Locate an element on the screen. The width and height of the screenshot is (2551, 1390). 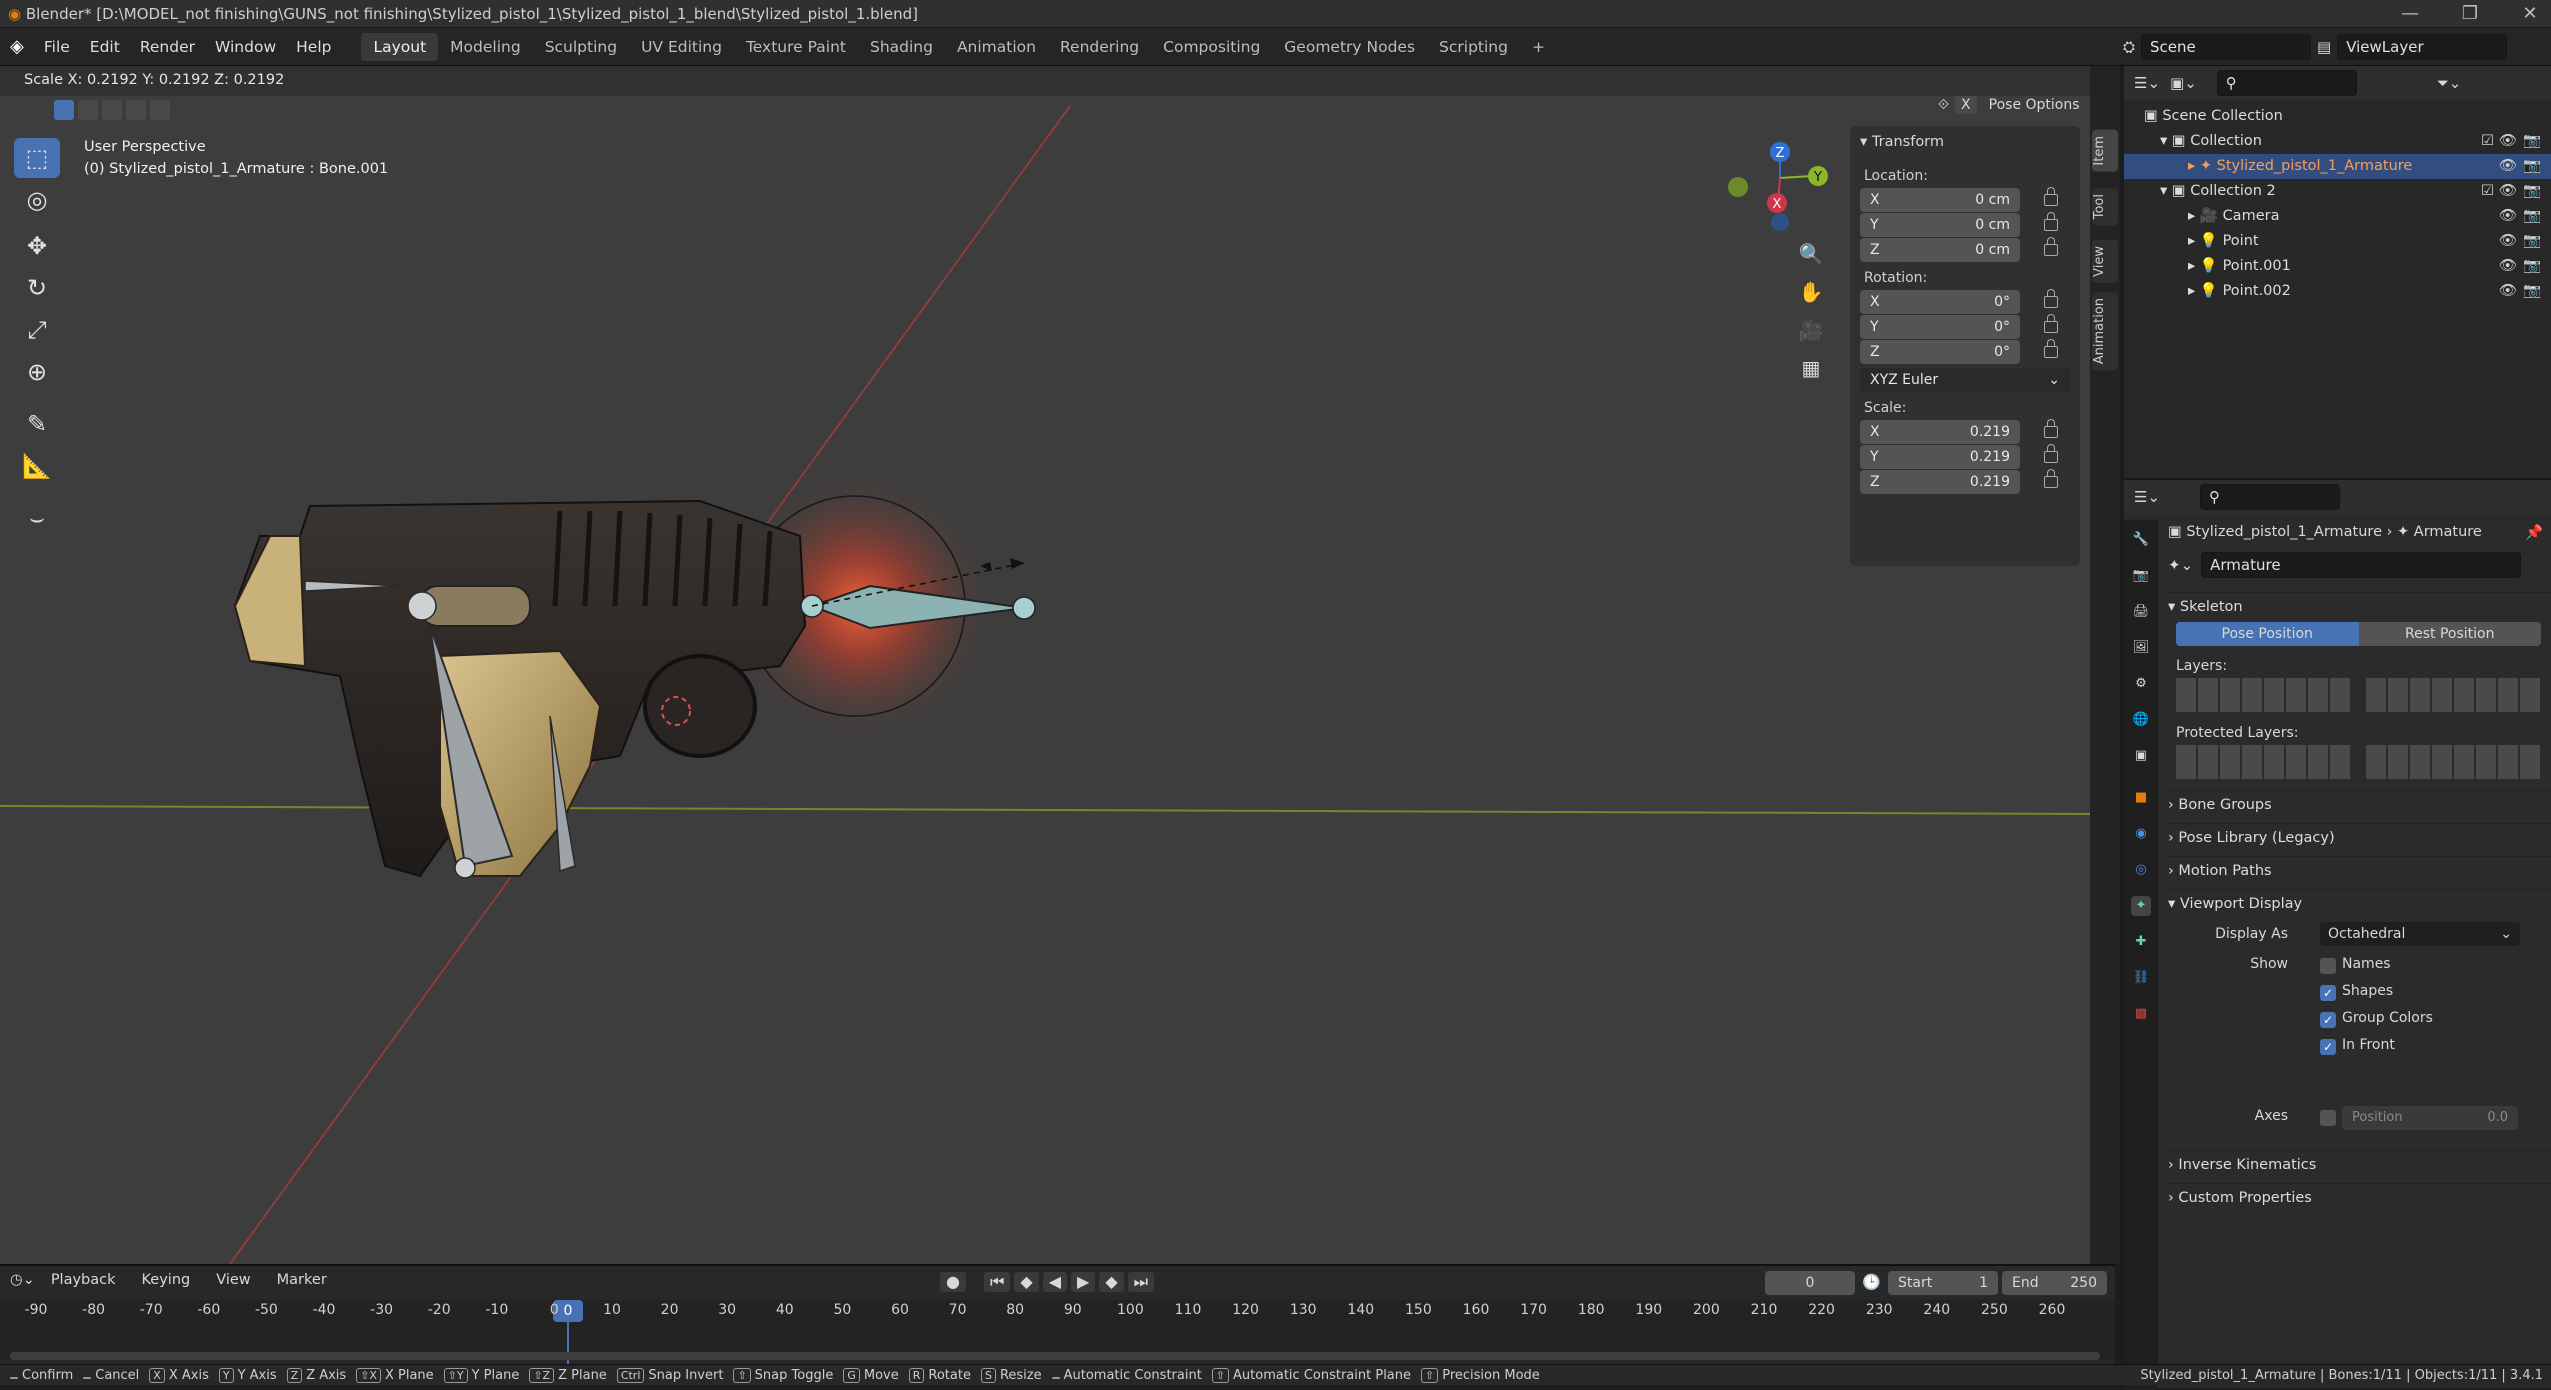
tab-layout: Layout is located at coordinates (400, 46).